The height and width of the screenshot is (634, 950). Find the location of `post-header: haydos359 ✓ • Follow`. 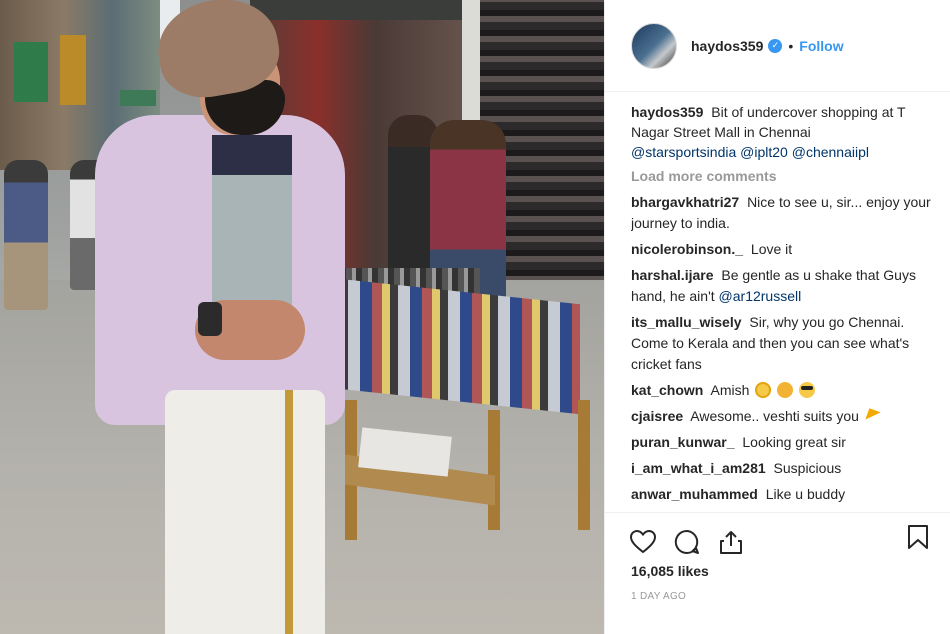

post-header: haydos359 ✓ • Follow is located at coordinates (777, 46).